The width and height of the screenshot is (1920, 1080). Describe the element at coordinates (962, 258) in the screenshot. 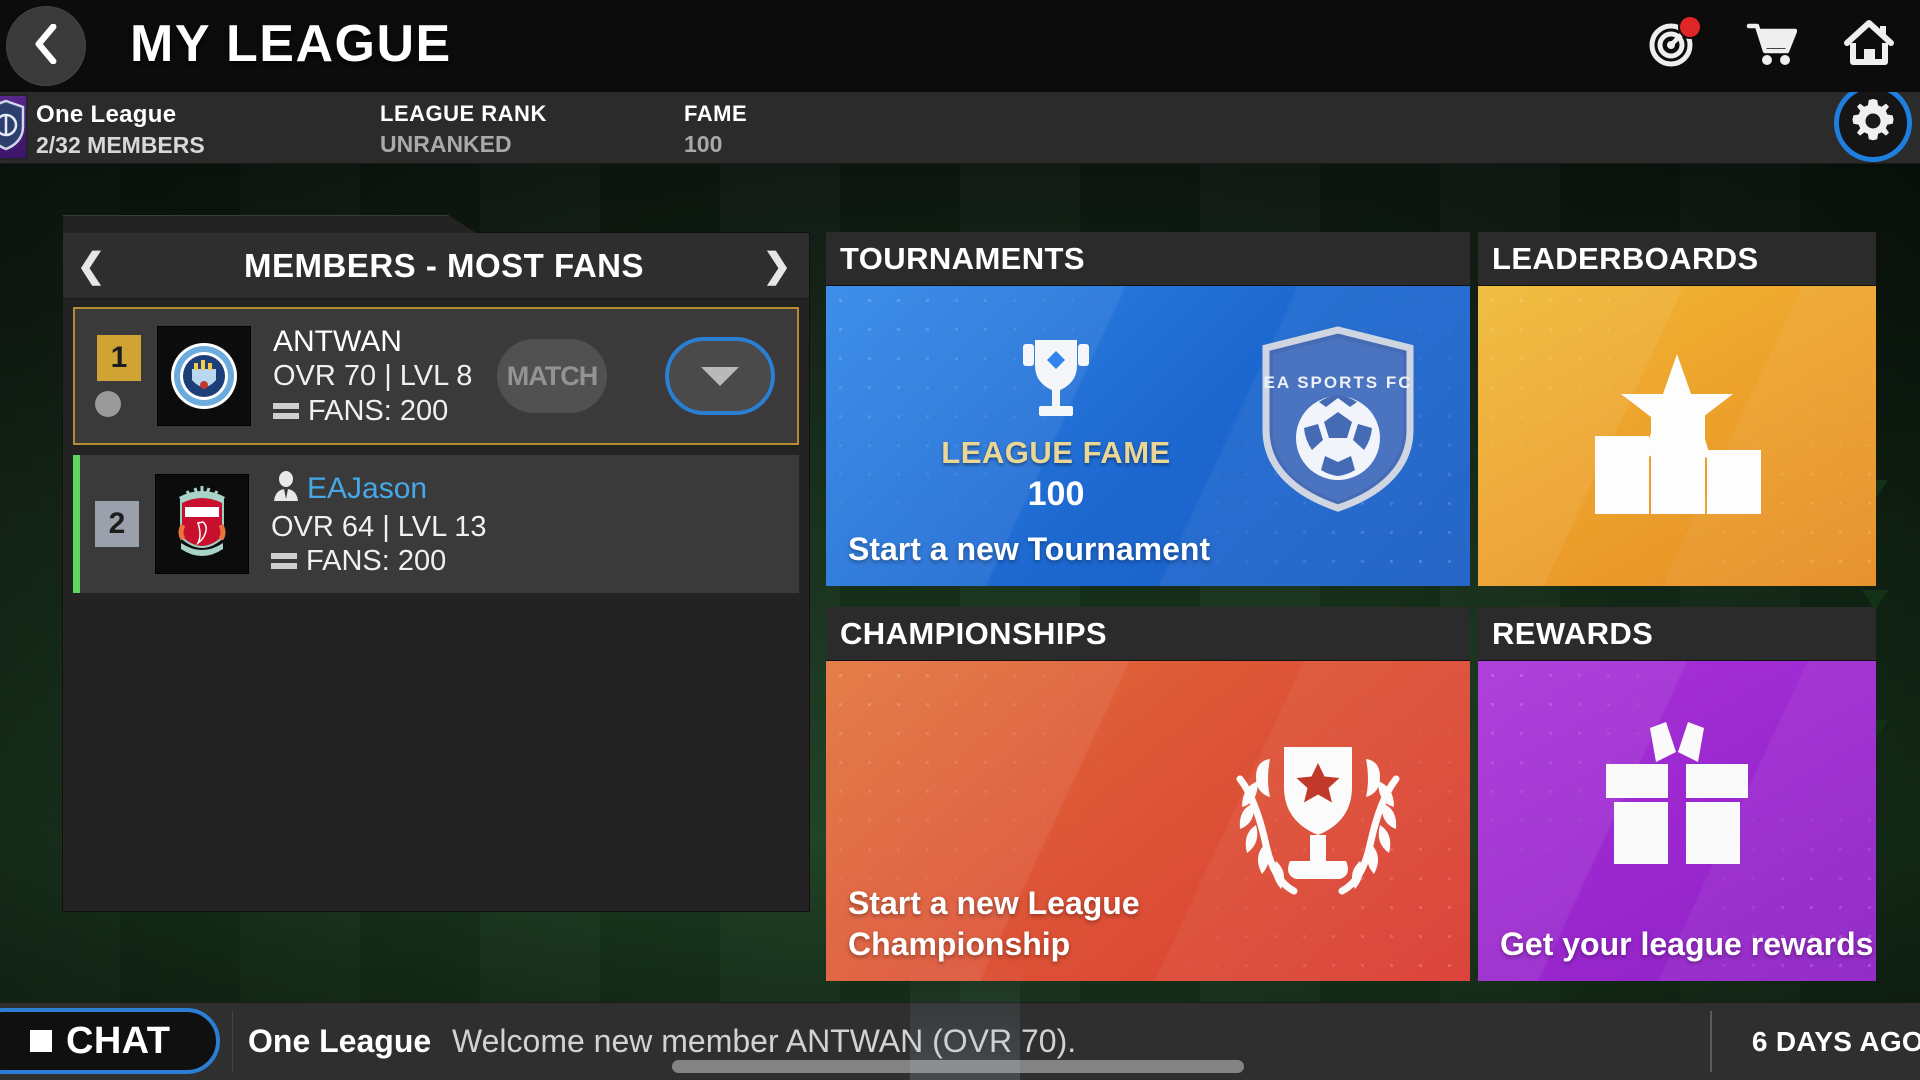

I see `tournaments-card-title: TOURNAMENTS` at that location.